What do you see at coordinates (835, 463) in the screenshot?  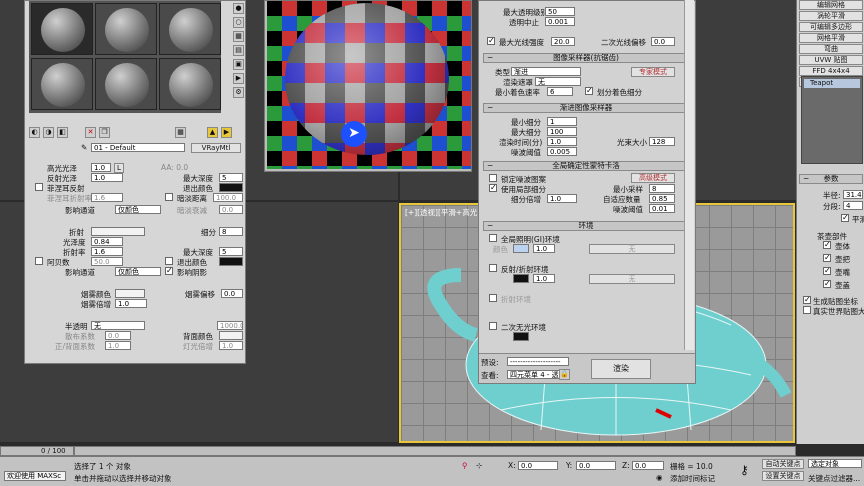 I see `selected-select: 选定对象` at bounding box center [835, 463].